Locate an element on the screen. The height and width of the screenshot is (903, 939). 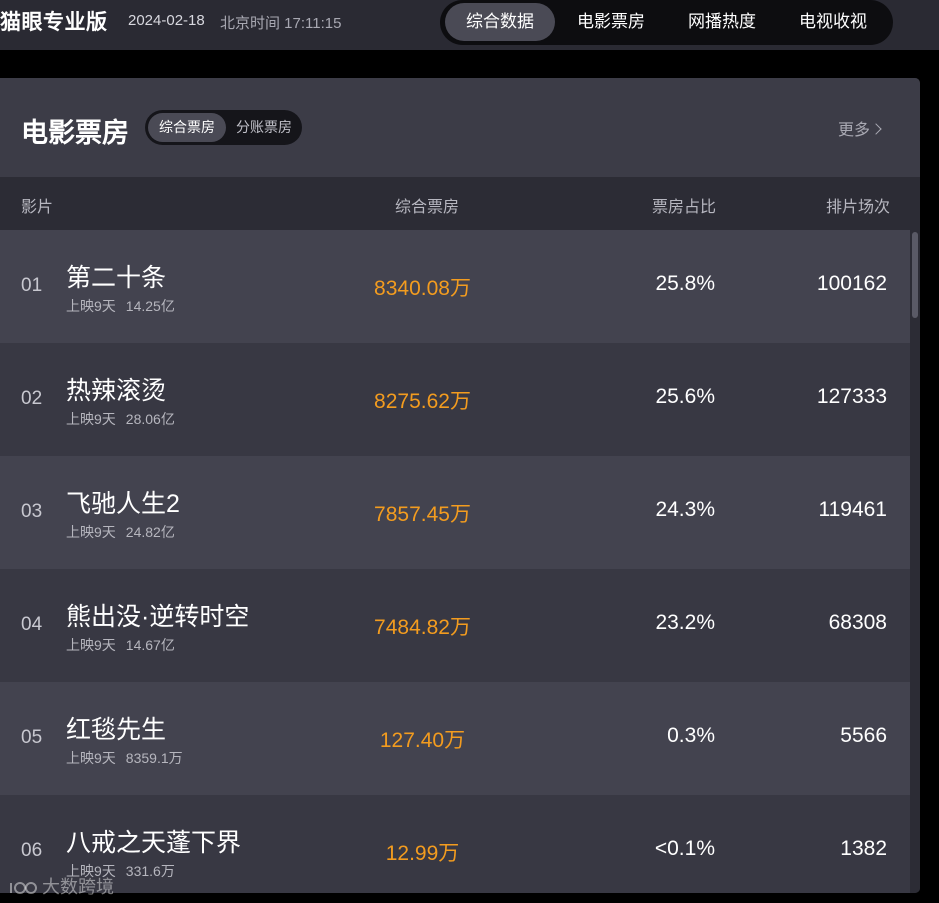
more-link: 更多 is located at coordinates (860, 128).